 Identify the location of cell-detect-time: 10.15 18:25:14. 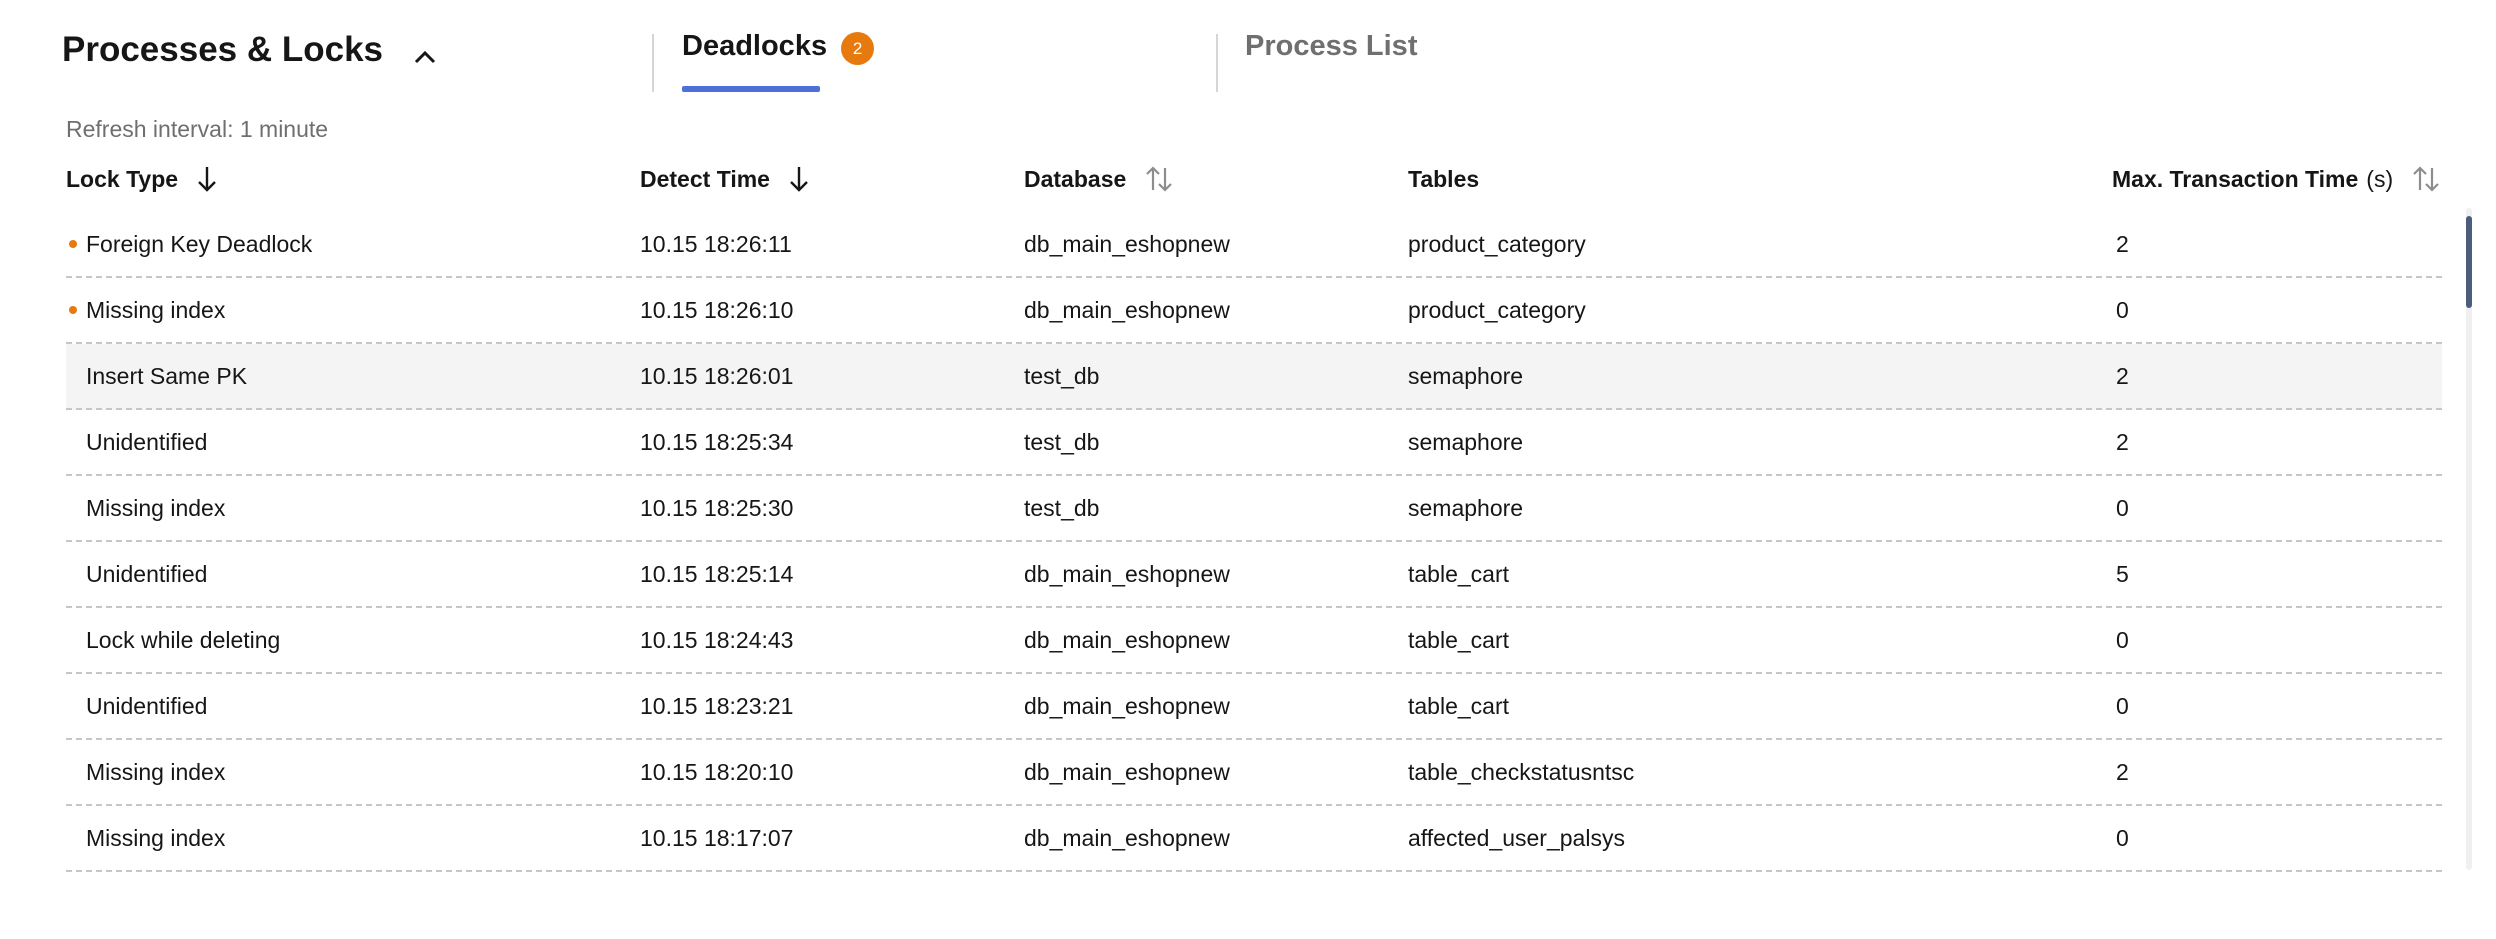
(717, 573).